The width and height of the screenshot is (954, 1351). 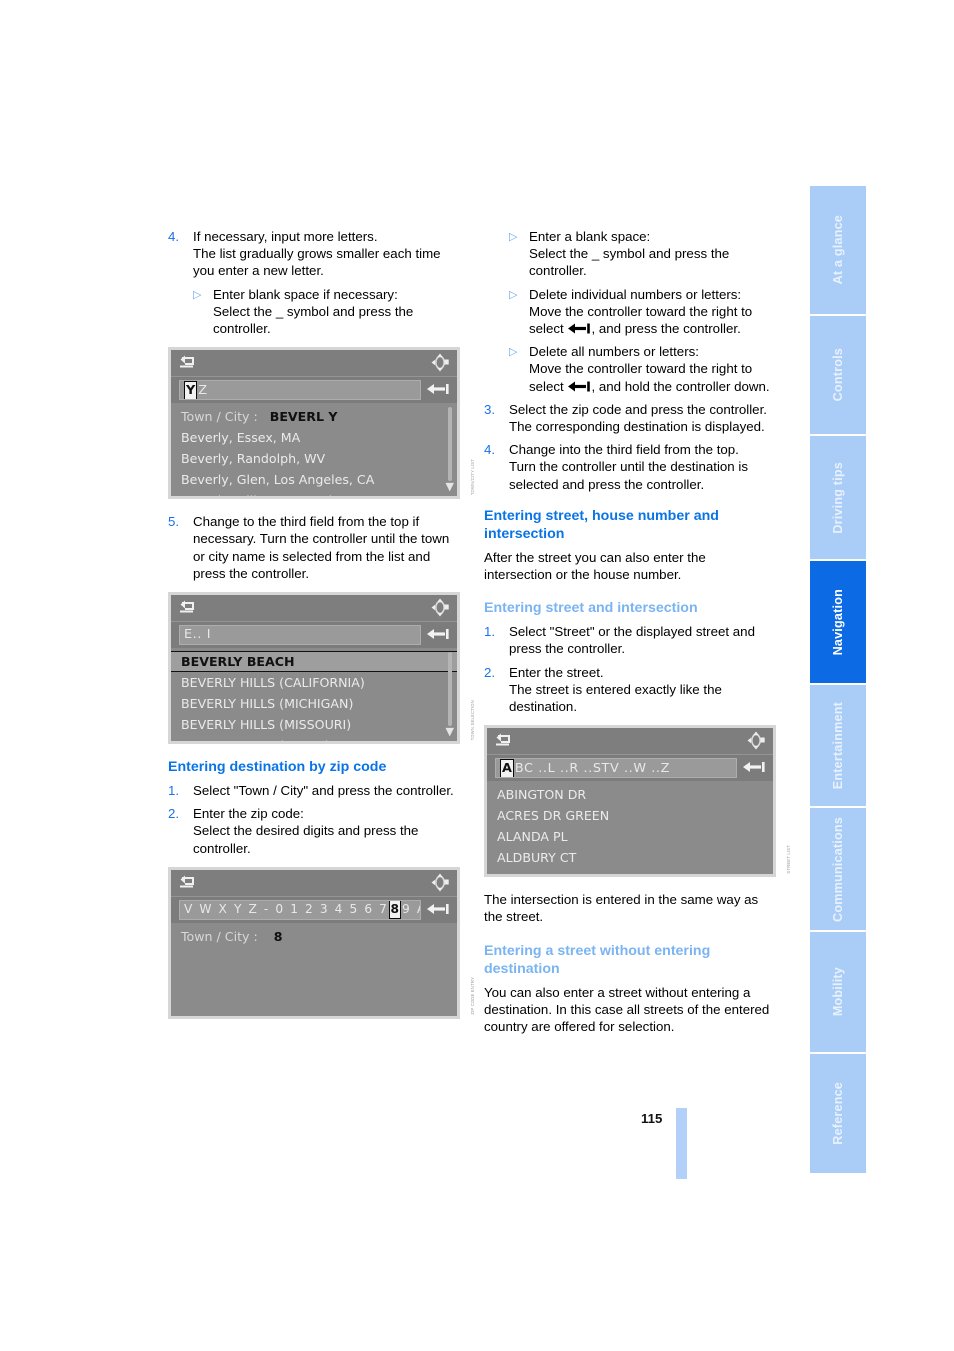 I want to click on display-input-row: E.. I, so click(x=314, y=635).